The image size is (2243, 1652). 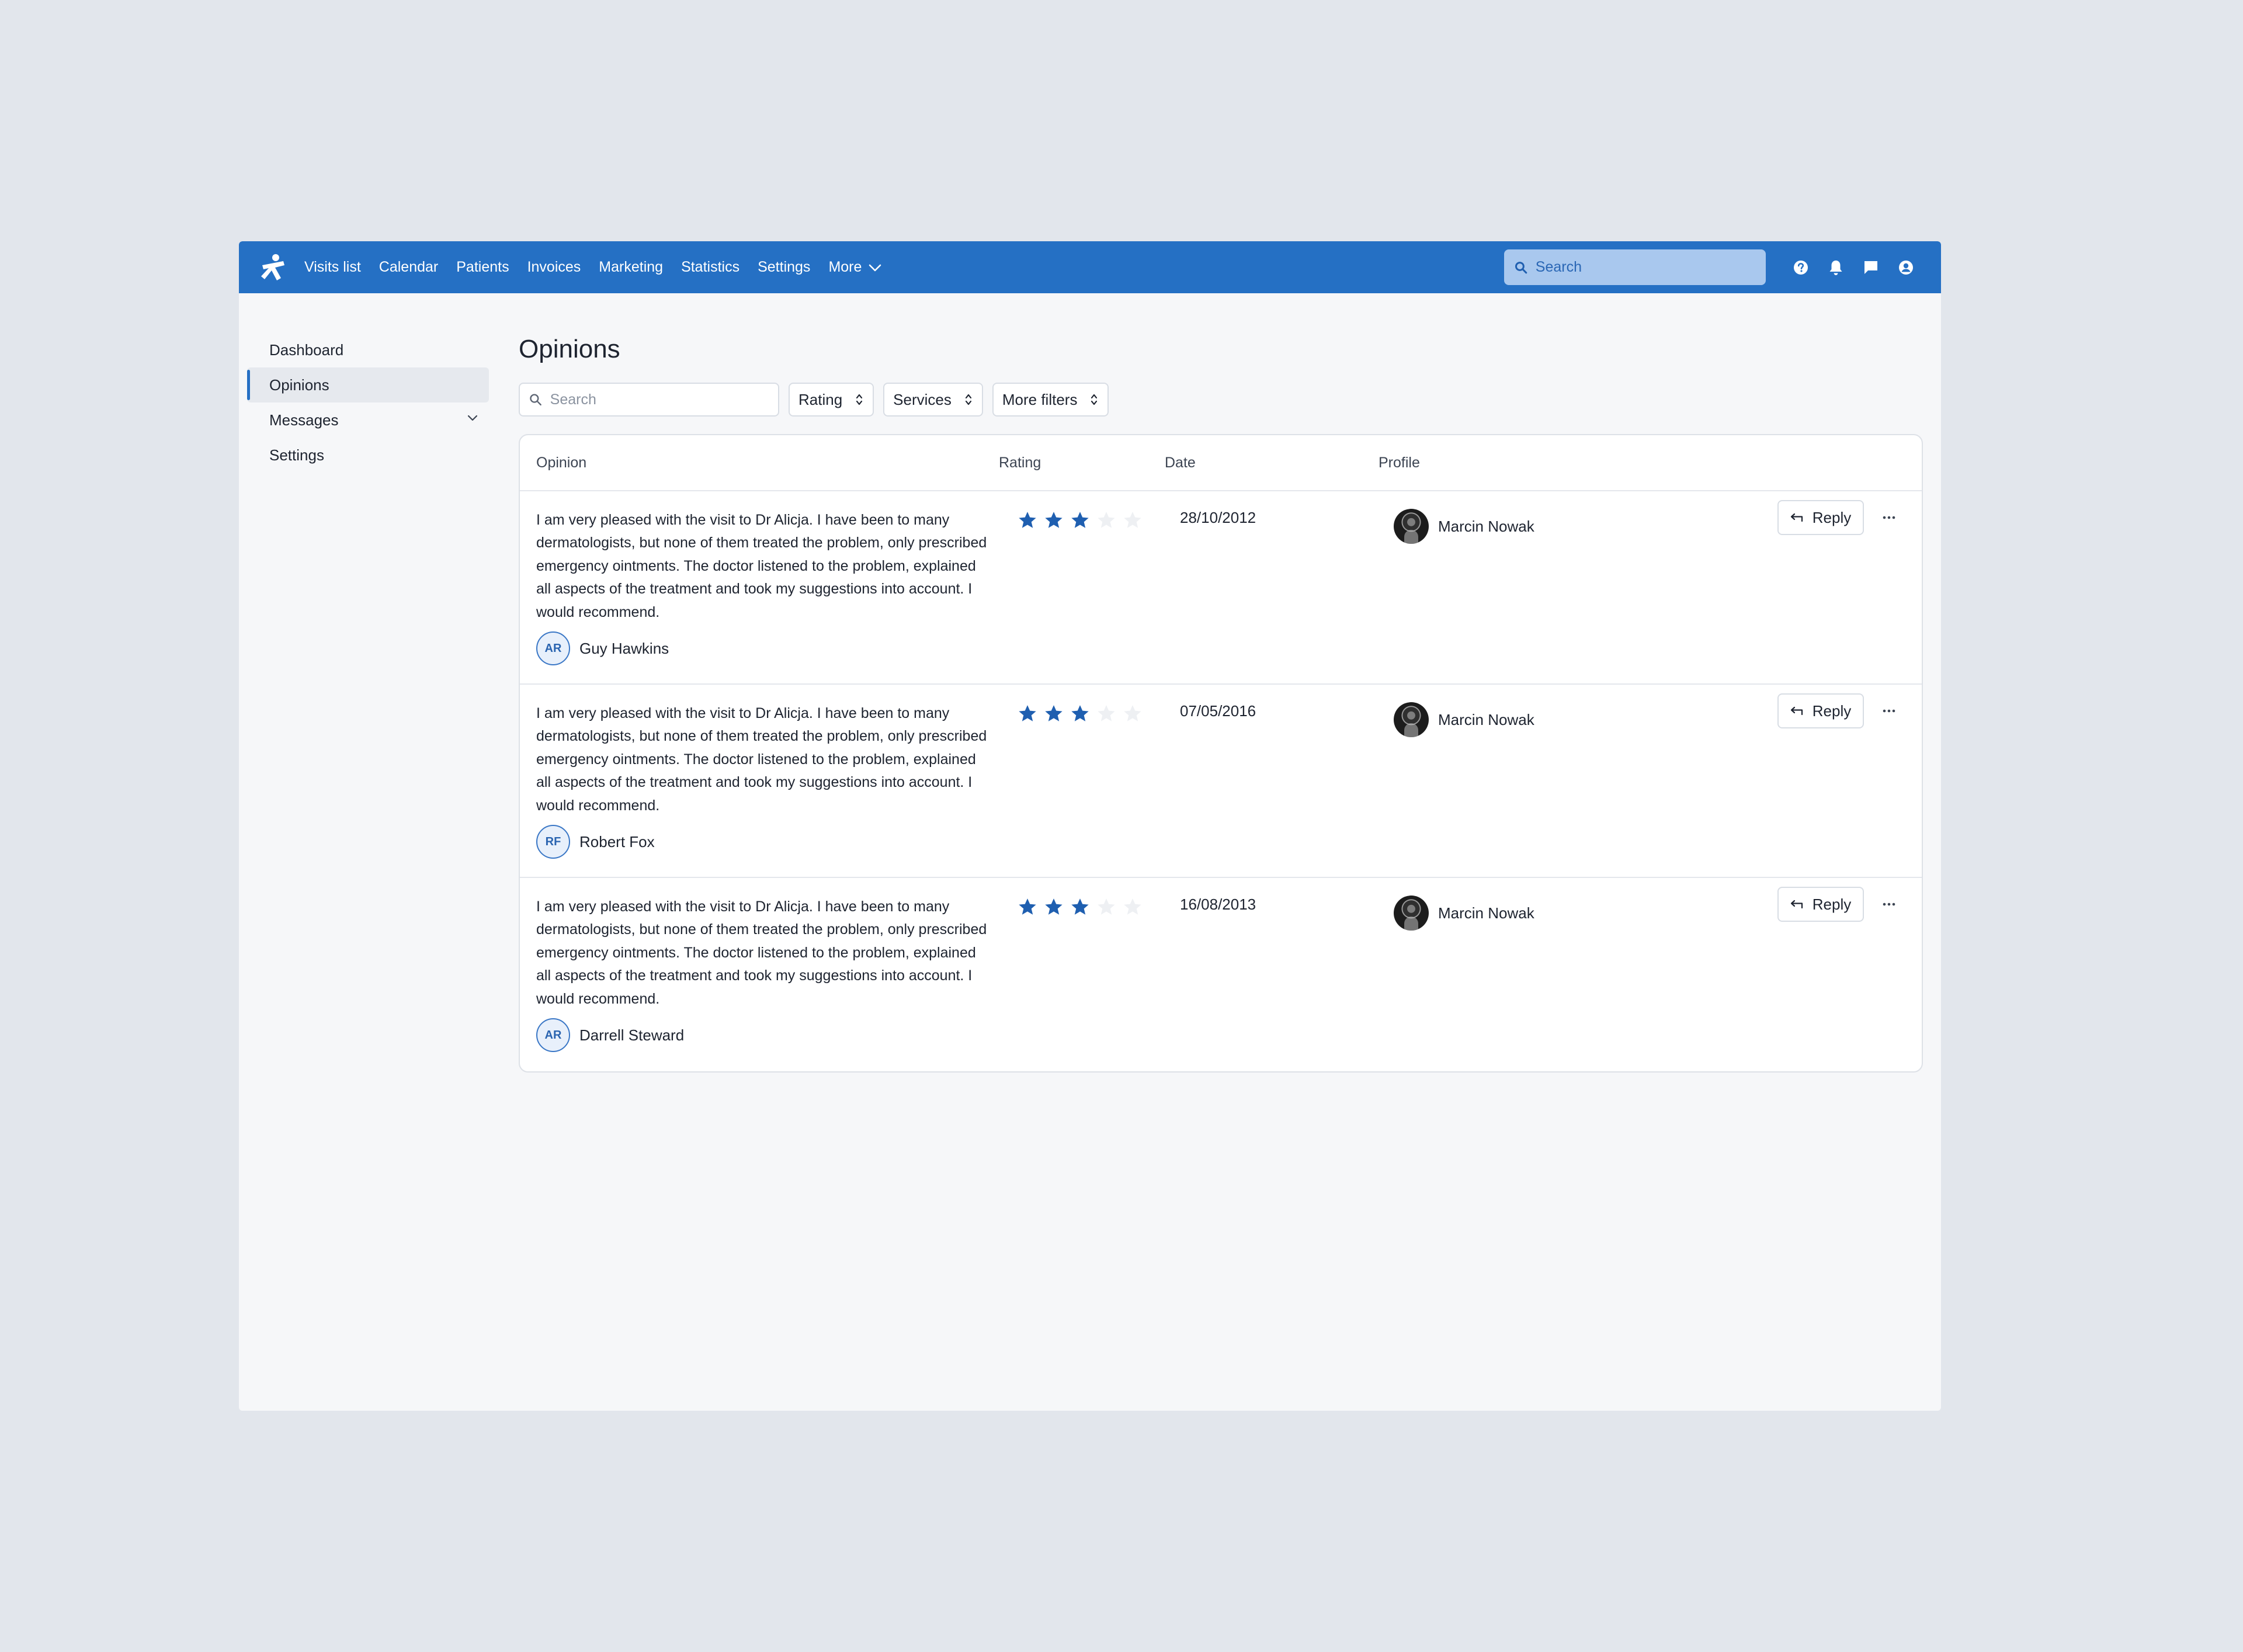 What do you see at coordinates (624, 648) in the screenshot?
I see `author-name: Guy Hawkins` at bounding box center [624, 648].